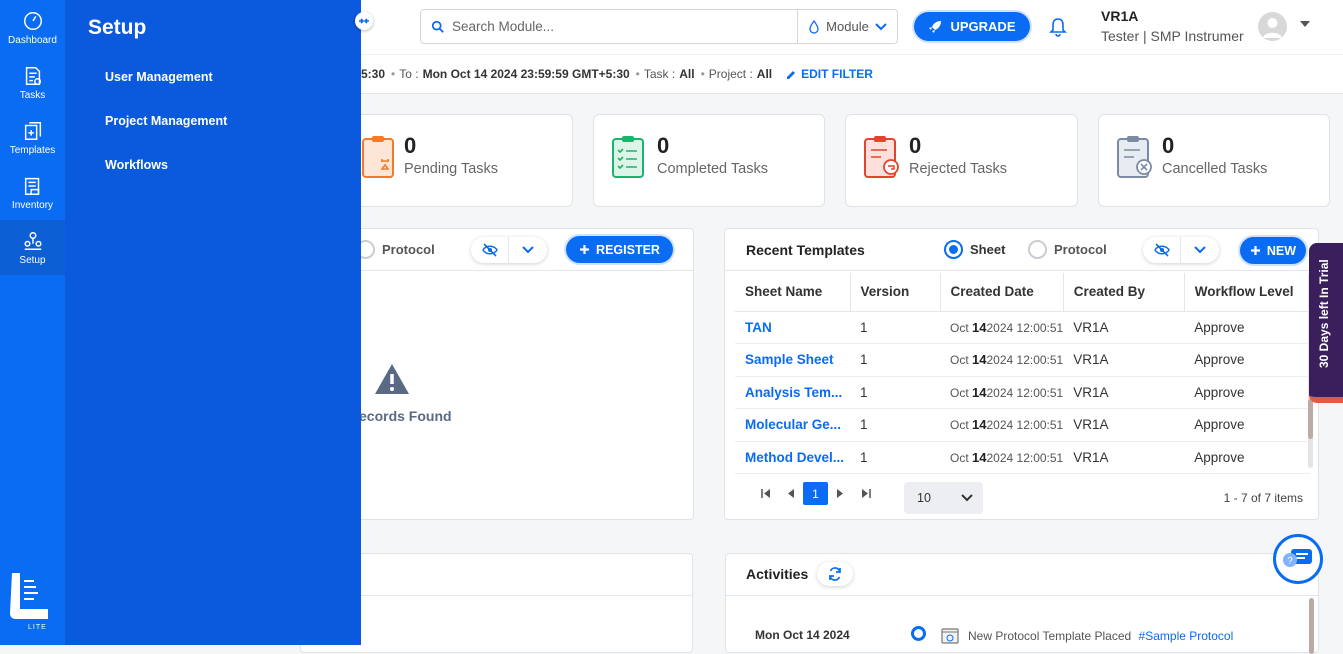 The width and height of the screenshot is (1343, 654). I want to click on new-template-button: NEW, so click(1273, 250).